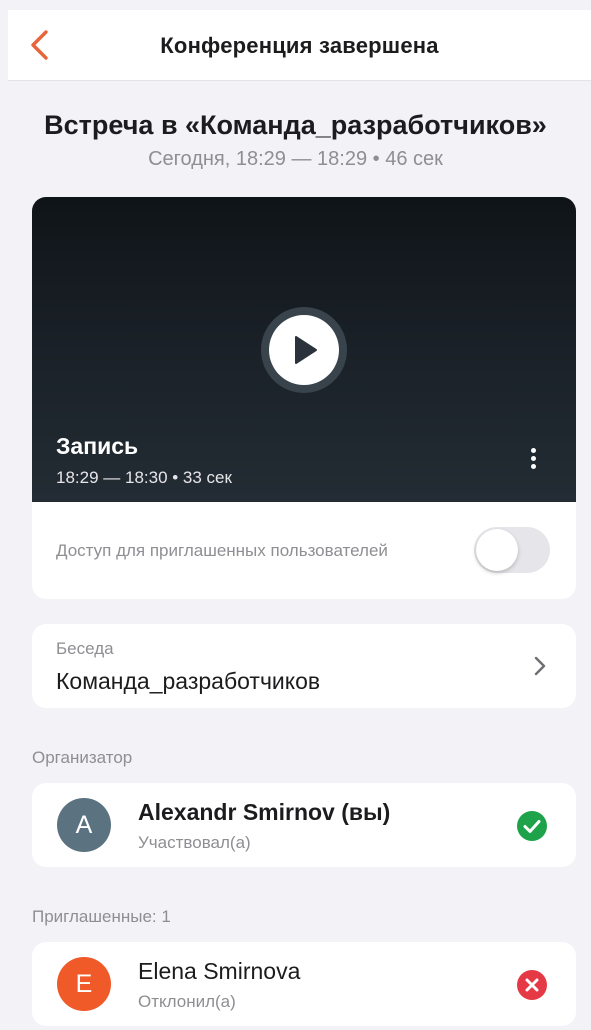 The image size is (591, 1030). I want to click on avatar: A, so click(84, 825).